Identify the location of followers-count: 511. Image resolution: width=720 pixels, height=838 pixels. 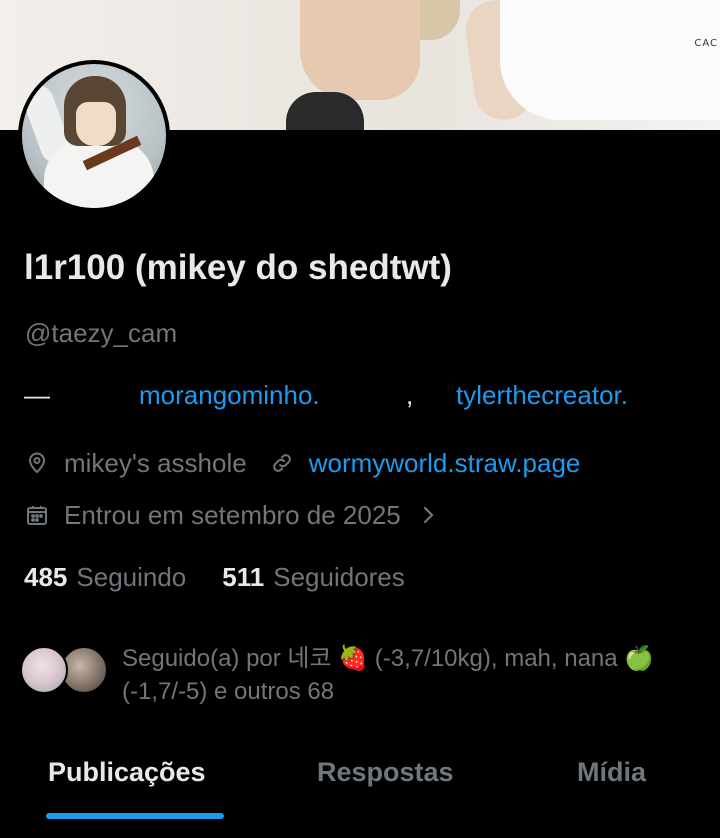
(243, 577).